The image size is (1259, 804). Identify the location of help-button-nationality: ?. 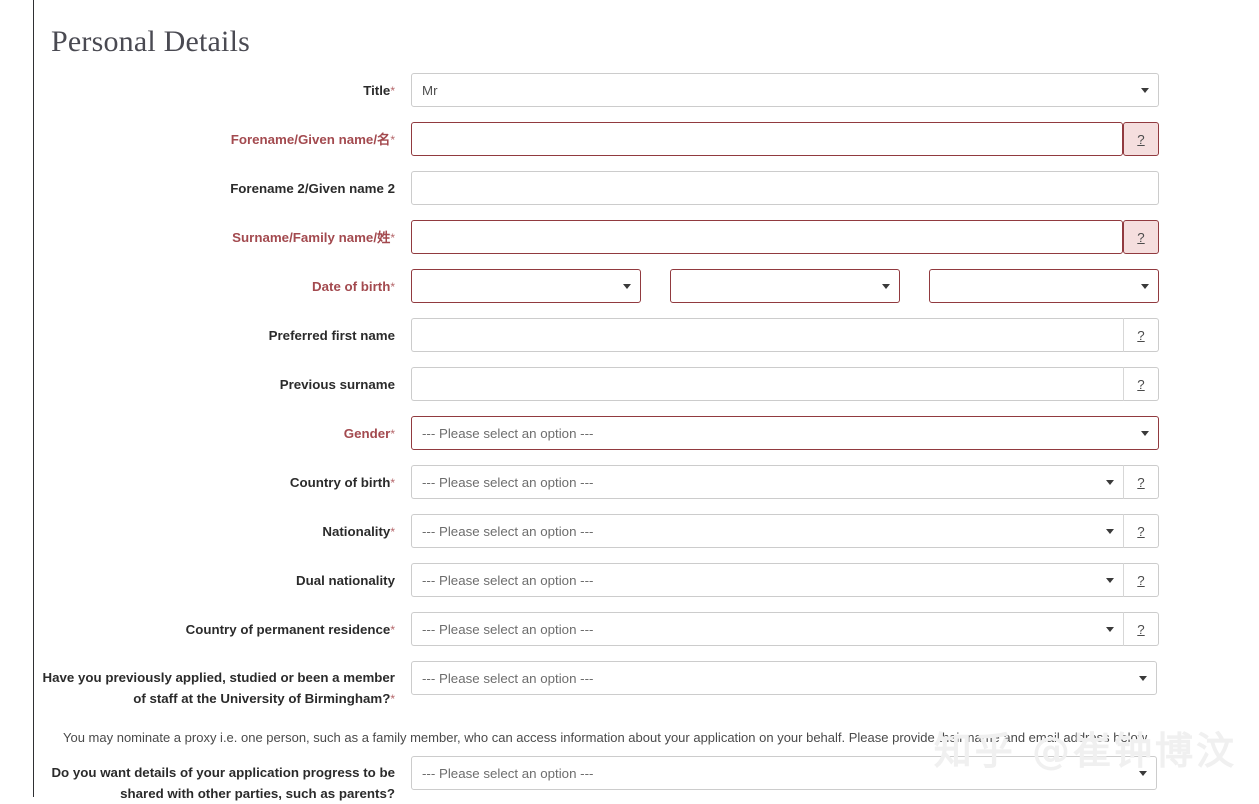
(1141, 531).